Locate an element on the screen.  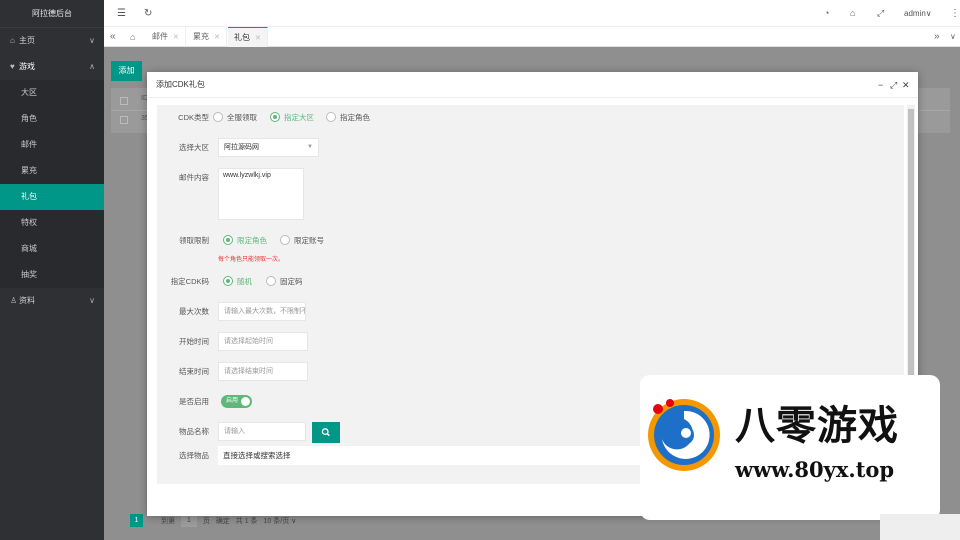
start-time-label: 开始时间 is located at coordinates (194, 341).